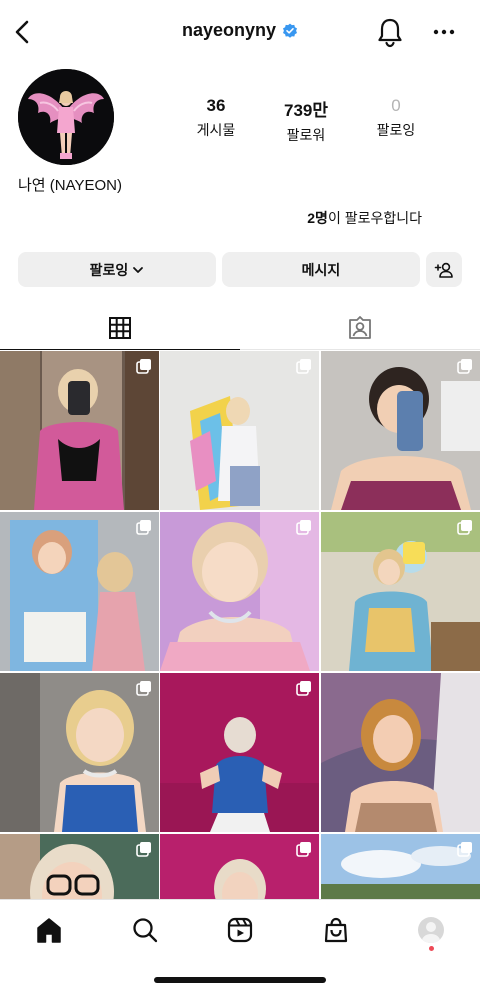 The height and width of the screenshot is (993, 480). What do you see at coordinates (138, 269) in the screenshot?
I see `chevron-down-icon` at bounding box center [138, 269].